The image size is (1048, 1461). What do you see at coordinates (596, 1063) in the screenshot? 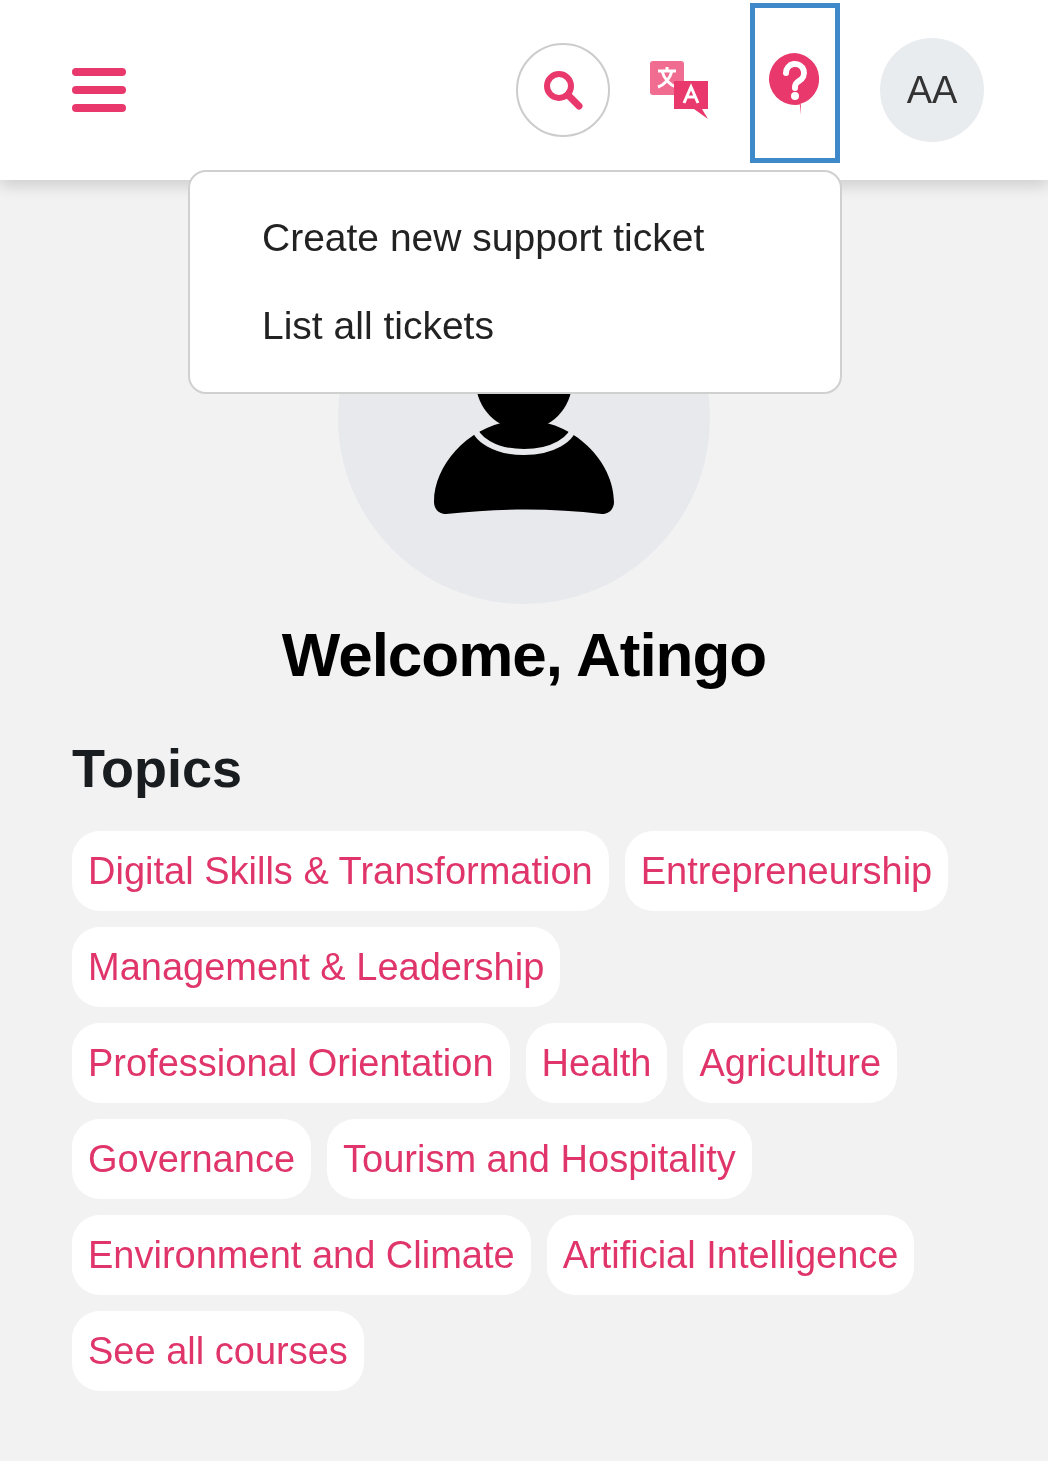
I see `topic-chip: Health` at bounding box center [596, 1063].